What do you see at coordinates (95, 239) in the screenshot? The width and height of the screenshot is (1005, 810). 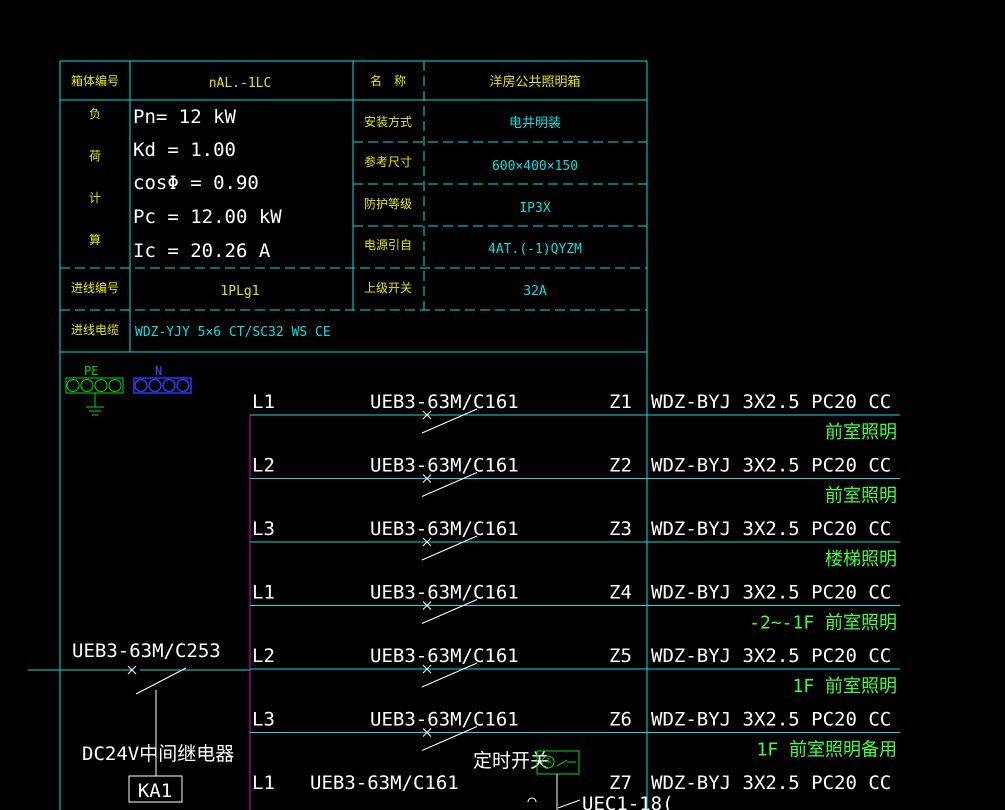 I see `load-calc-char: 算` at bounding box center [95, 239].